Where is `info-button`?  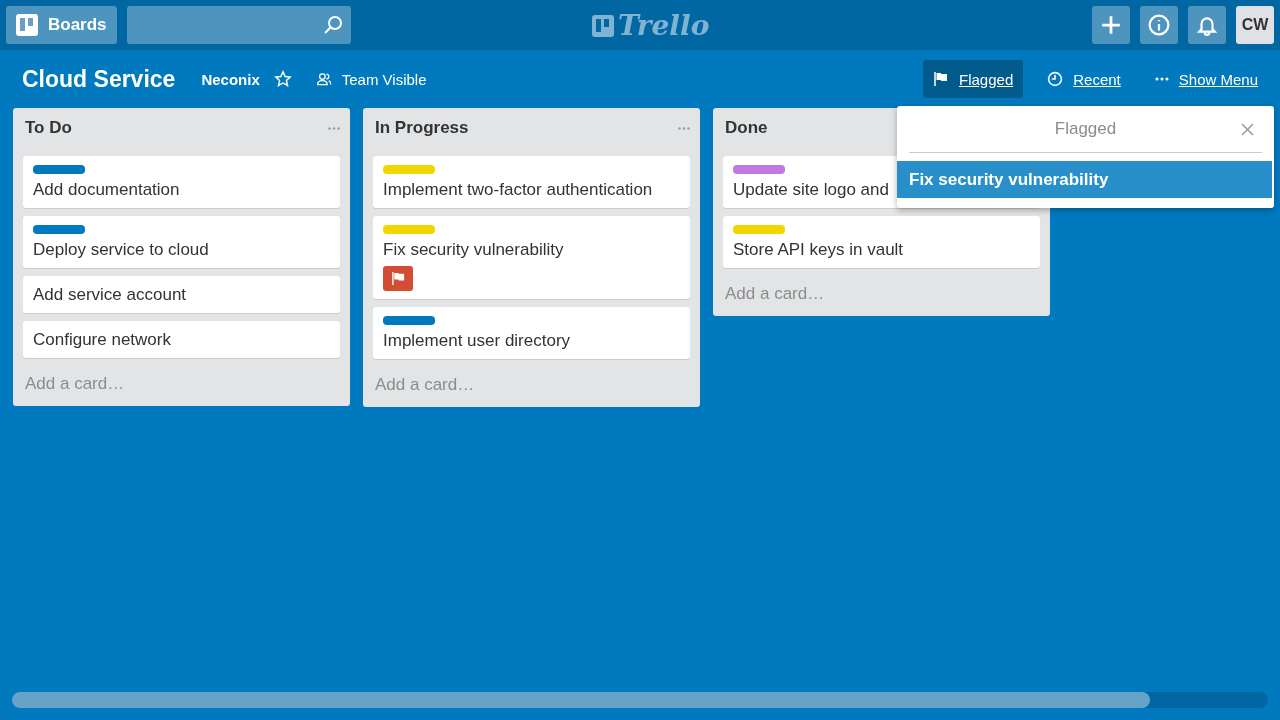 info-button is located at coordinates (1159, 25).